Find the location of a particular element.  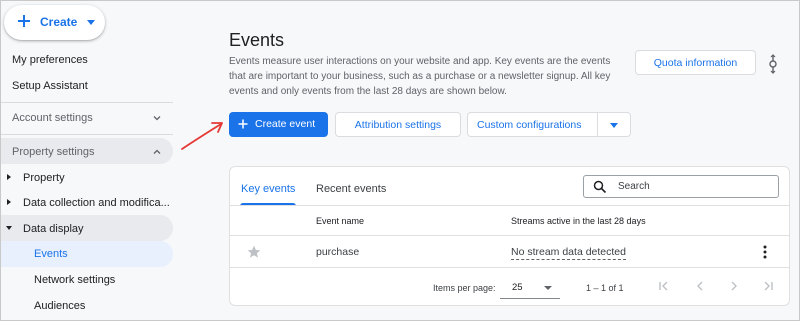

sidebar-active-bg is located at coordinates (87, 254).